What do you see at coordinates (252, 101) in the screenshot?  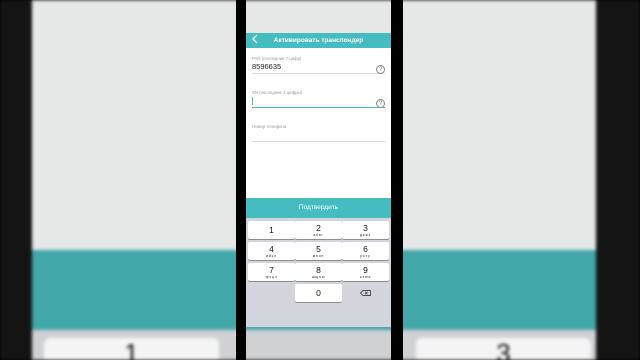 I see `text-cursor` at bounding box center [252, 101].